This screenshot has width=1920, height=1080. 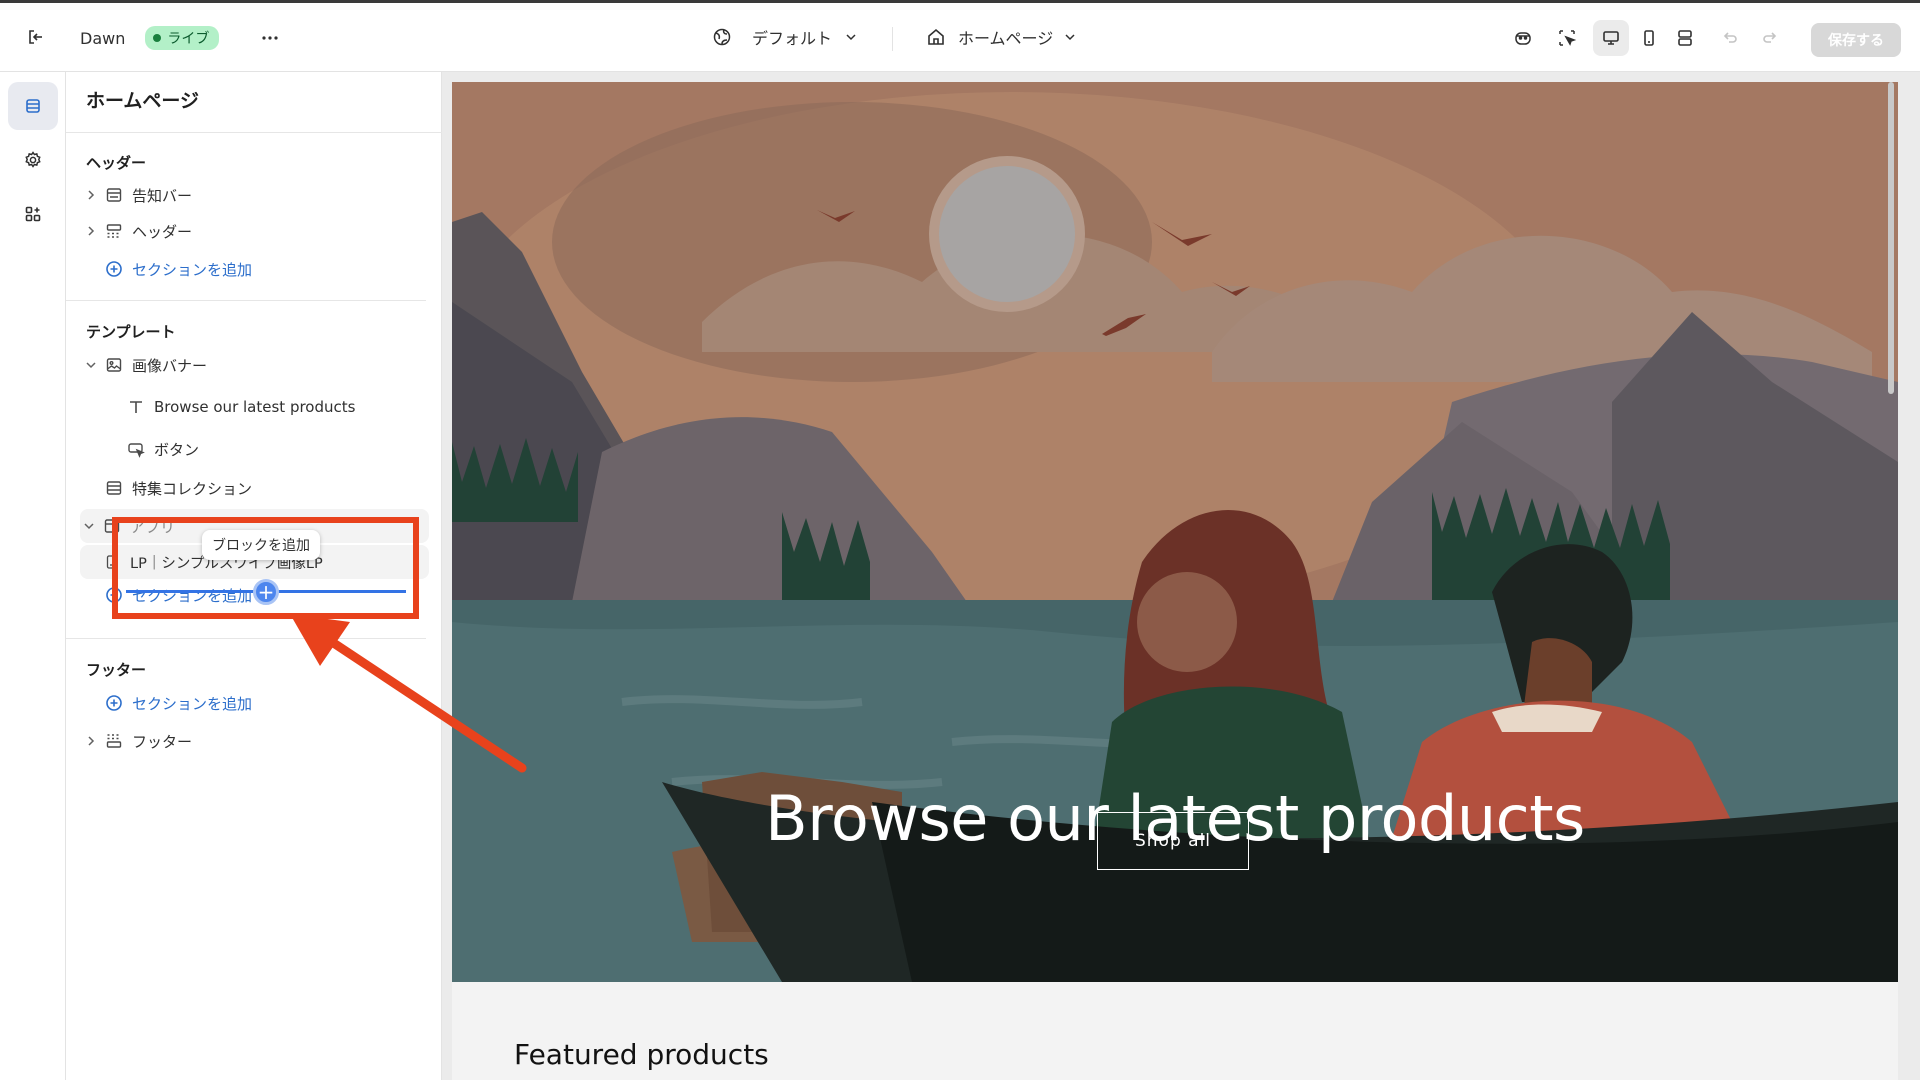 I want to click on section-item-label: 画像バナー, so click(x=170, y=365).